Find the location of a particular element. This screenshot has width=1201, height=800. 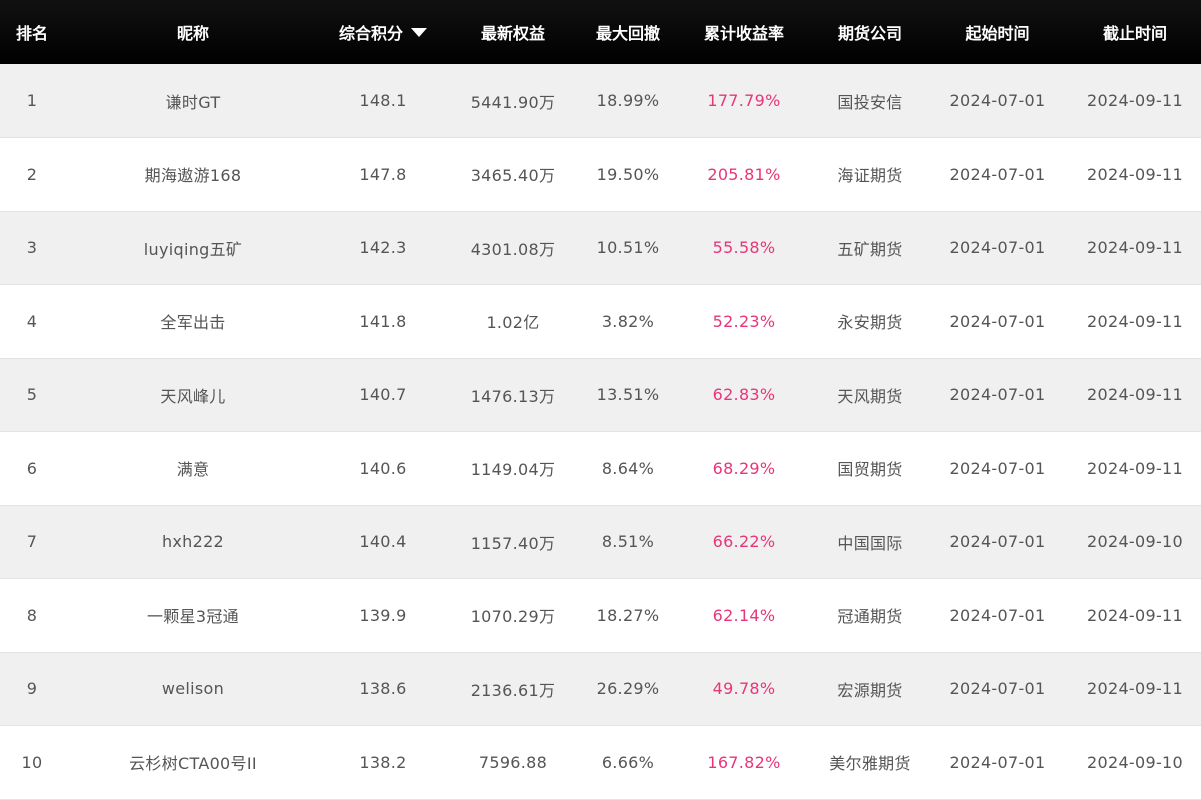

header-score-label: 综合积分 is located at coordinates (370, 33).